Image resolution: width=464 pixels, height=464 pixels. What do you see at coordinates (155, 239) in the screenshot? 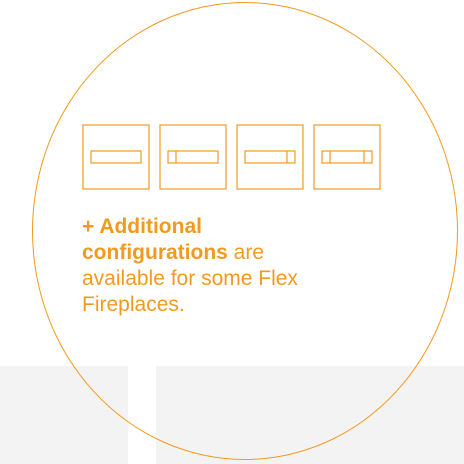
I see `caption-bold-text: + Additional configurations` at bounding box center [155, 239].